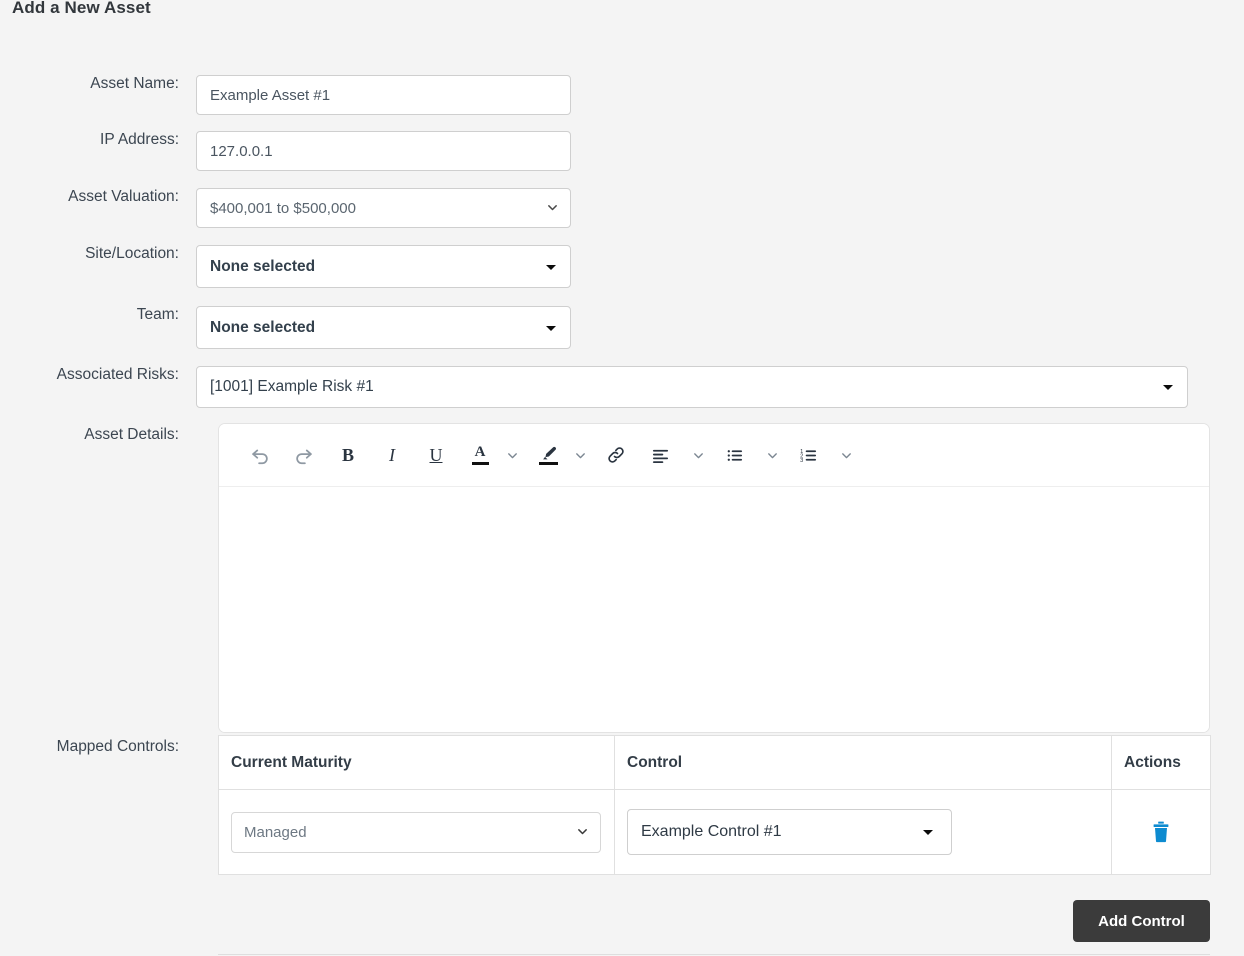  What do you see at coordinates (548, 455) in the screenshot?
I see `highlight-icon` at bounding box center [548, 455].